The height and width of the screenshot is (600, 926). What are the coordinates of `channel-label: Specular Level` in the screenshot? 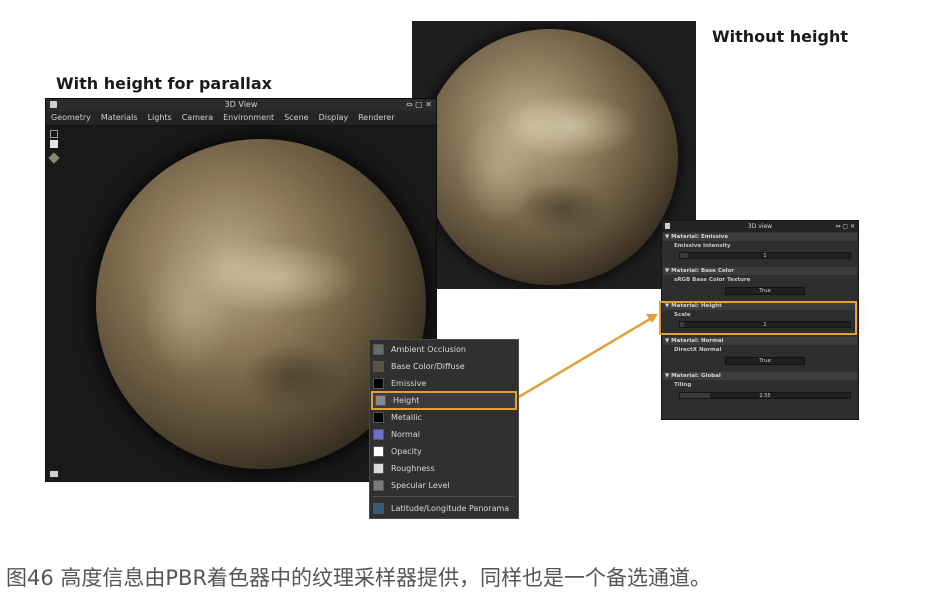 It's located at (420, 485).